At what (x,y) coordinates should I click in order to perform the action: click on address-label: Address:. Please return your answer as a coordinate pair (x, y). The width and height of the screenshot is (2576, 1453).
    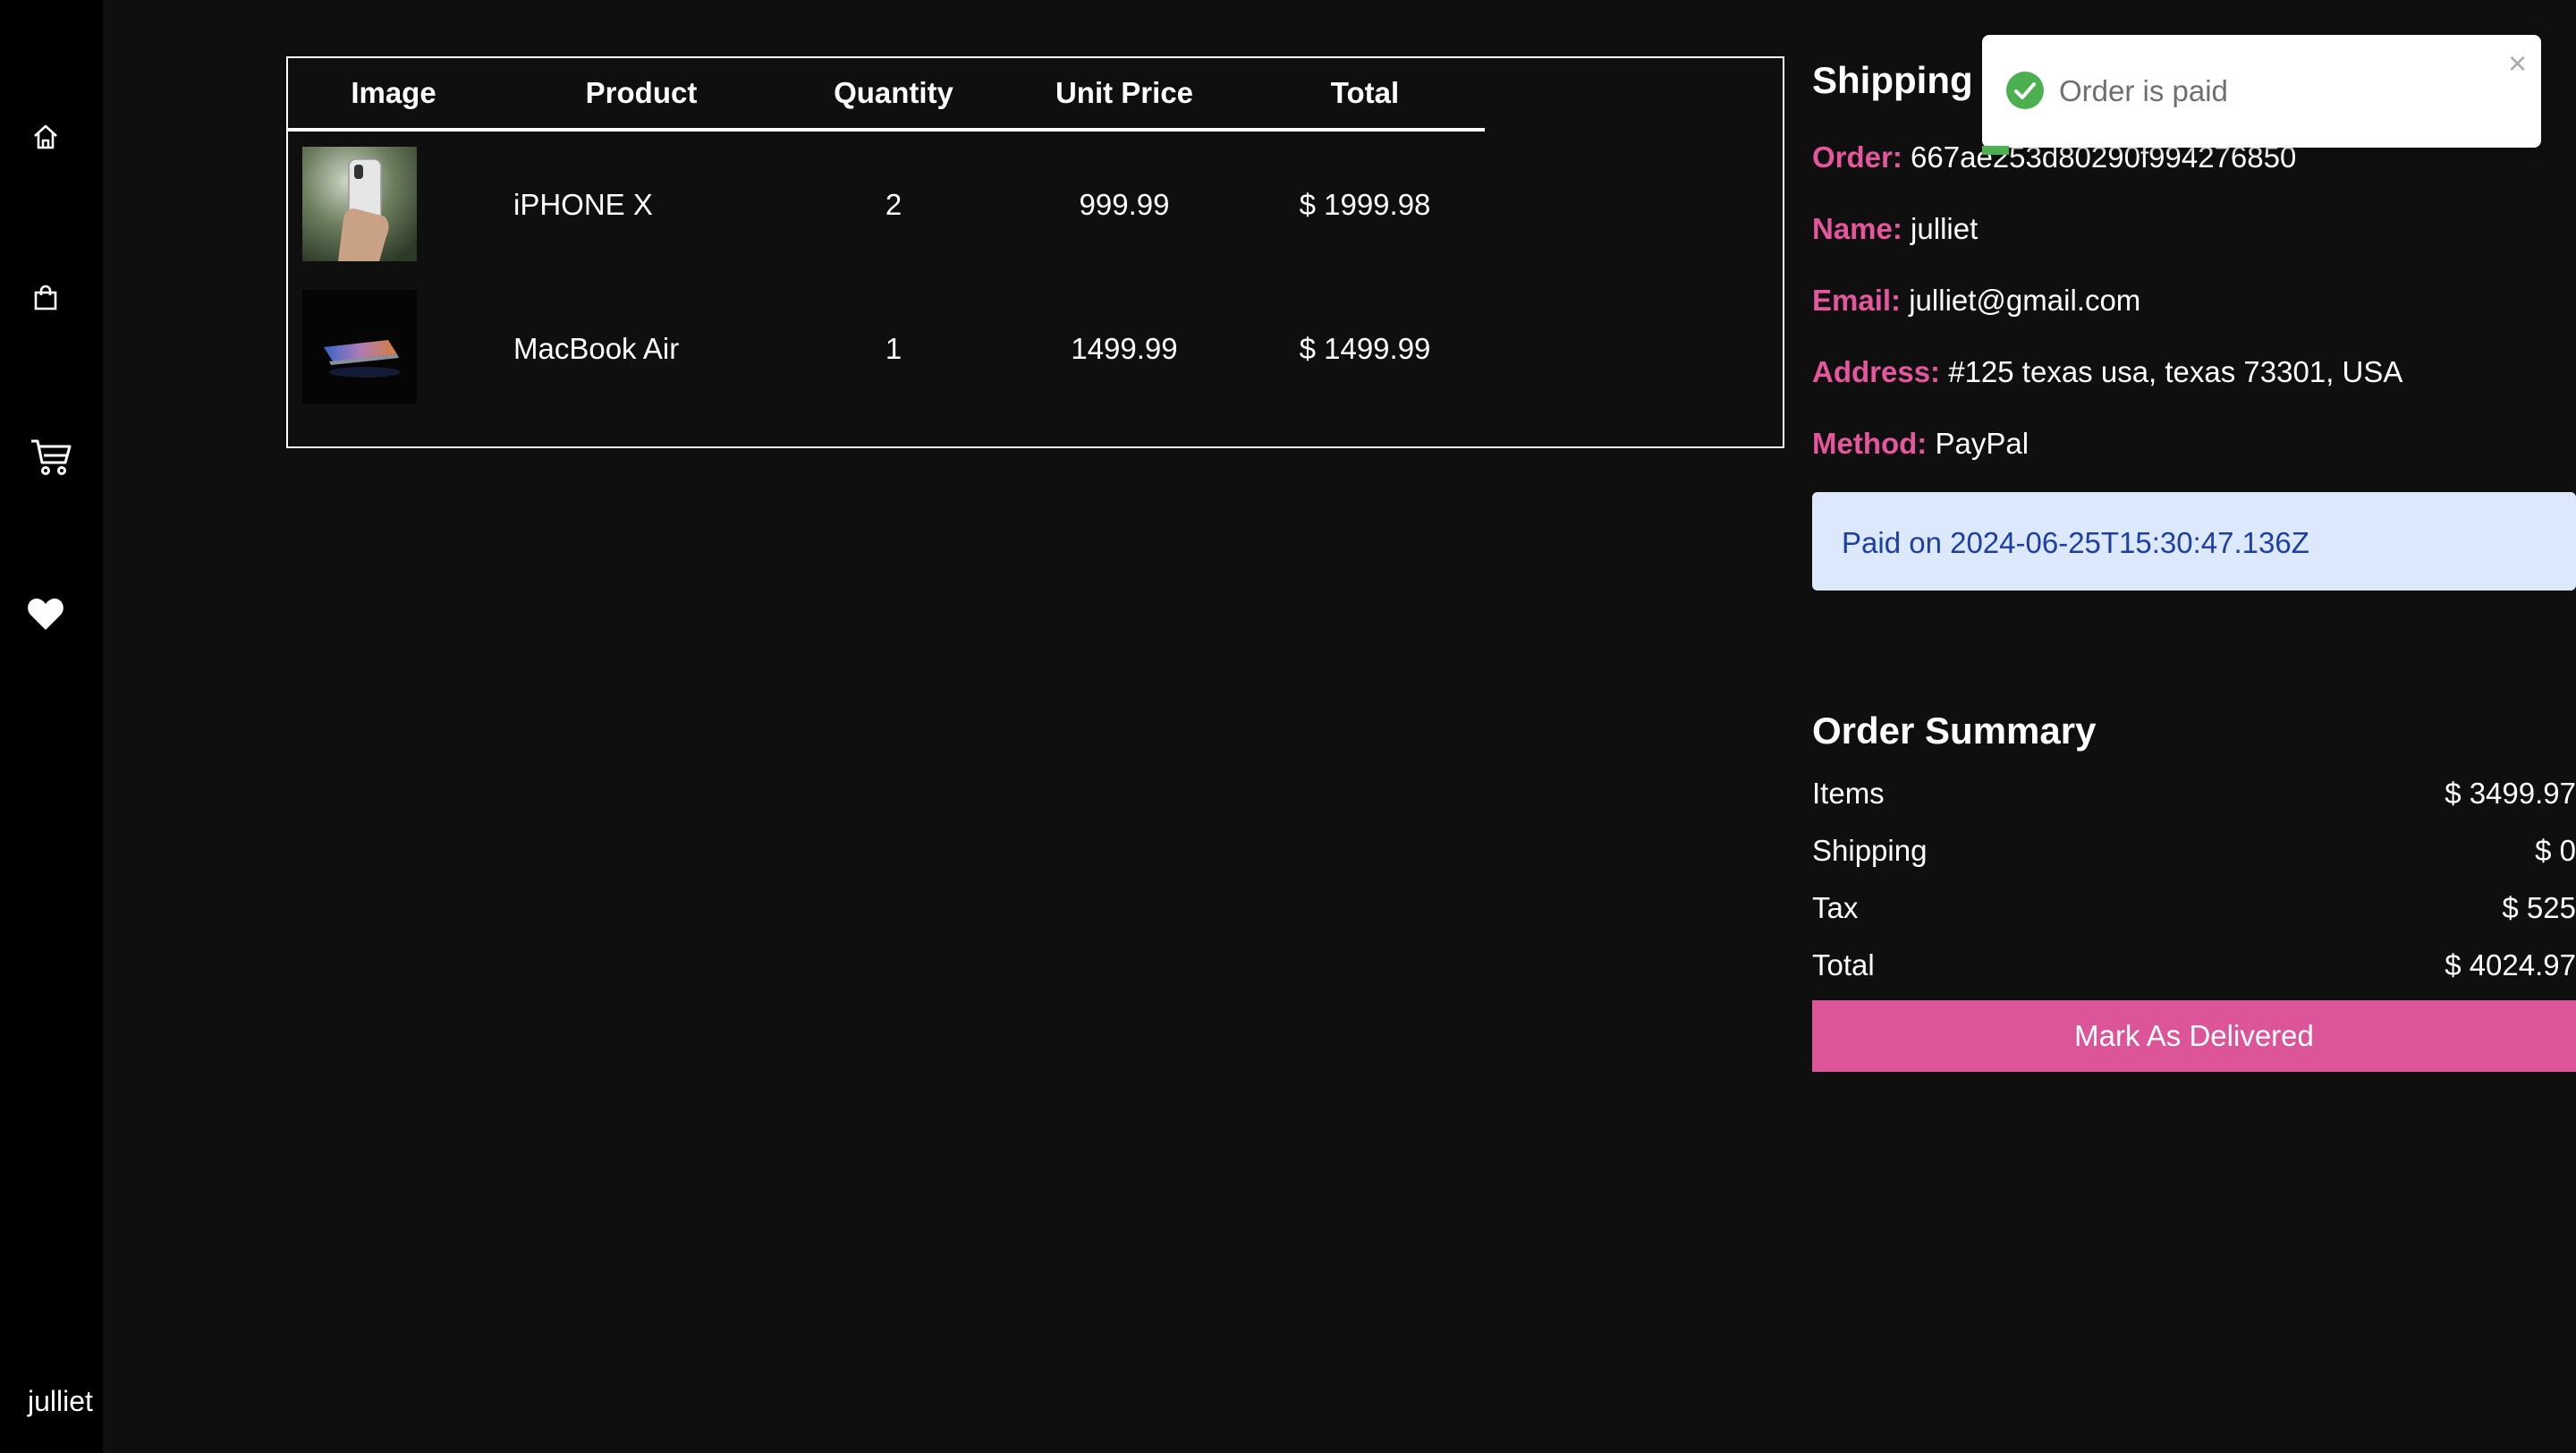
    Looking at the image, I should click on (1876, 371).